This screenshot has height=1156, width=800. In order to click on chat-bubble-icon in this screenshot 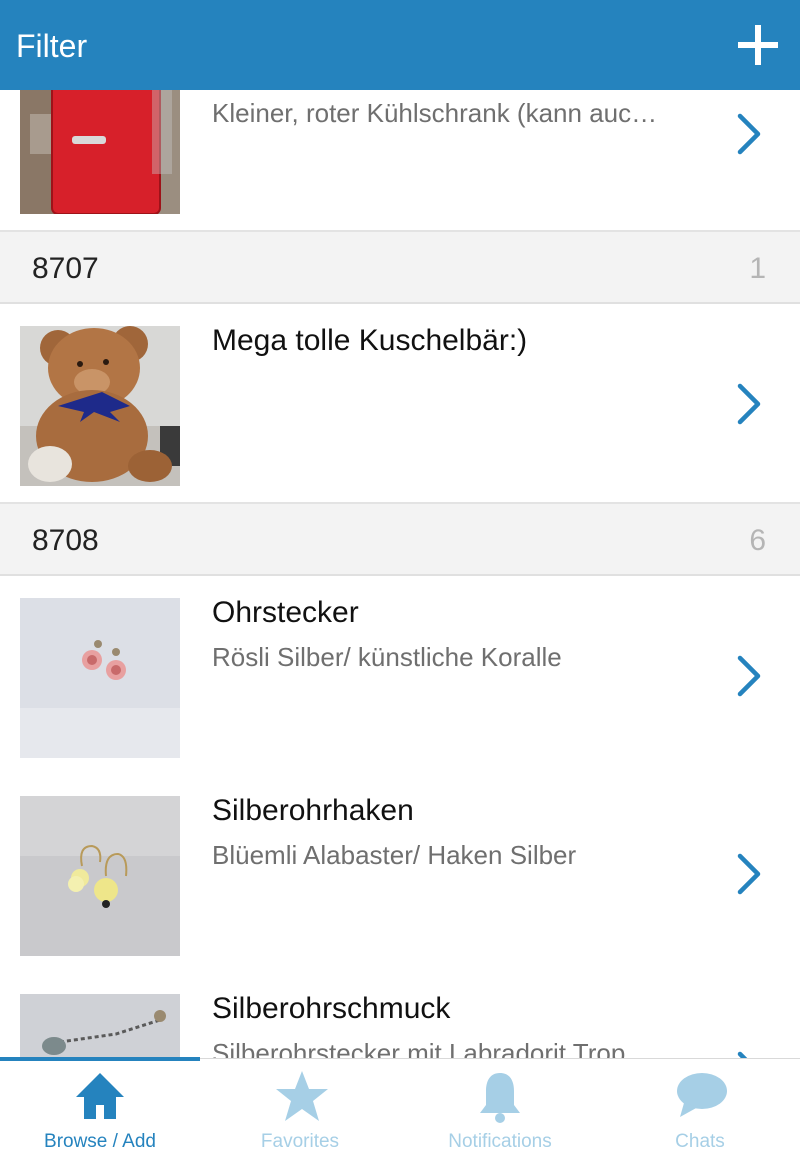, I will do `click(702, 1095)`.